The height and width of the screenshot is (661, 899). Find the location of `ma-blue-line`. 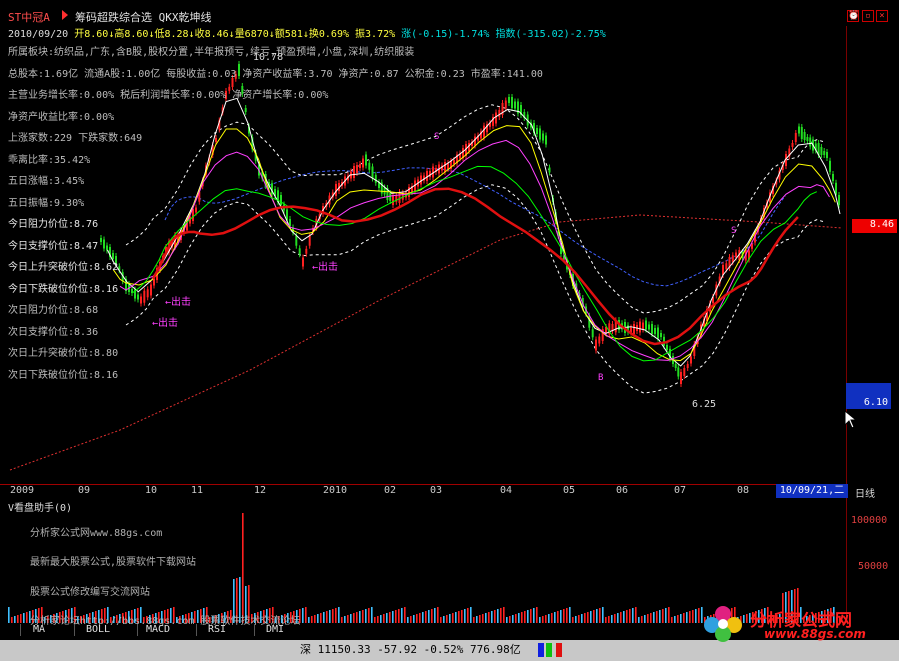

ma-blue-line is located at coordinates (475, 227).